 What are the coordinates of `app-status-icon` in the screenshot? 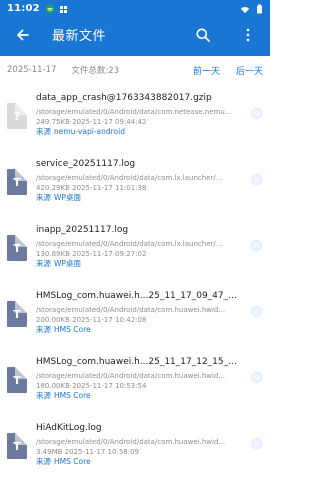 It's located at (63, 9).